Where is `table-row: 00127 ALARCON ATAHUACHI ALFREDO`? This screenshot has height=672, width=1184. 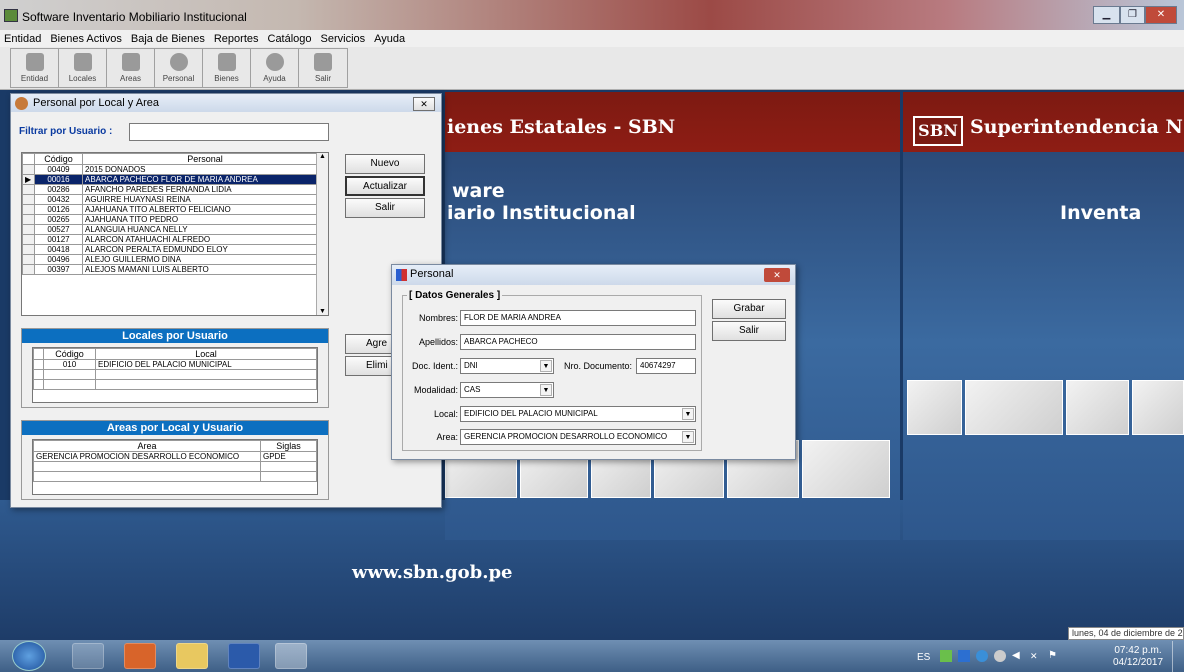
table-row: 00127 ALARCON ATAHUACHI ALFREDO is located at coordinates (175, 239).